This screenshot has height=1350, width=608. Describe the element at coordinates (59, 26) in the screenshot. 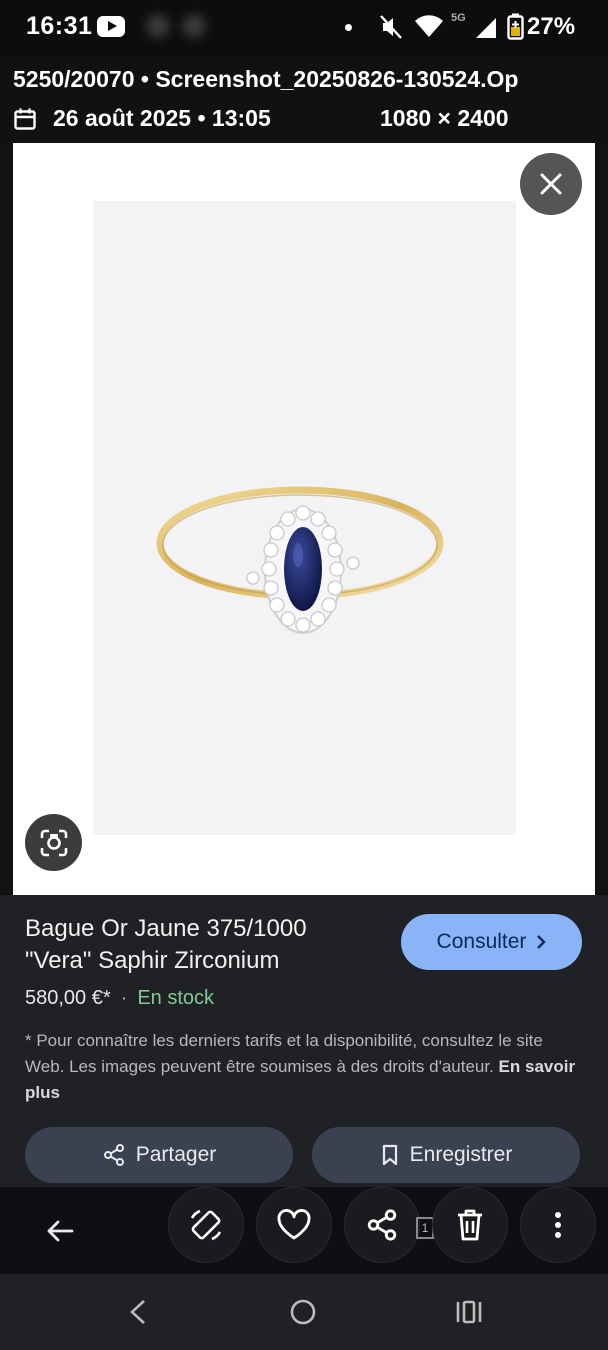

I see `status-time: 16:31` at that location.